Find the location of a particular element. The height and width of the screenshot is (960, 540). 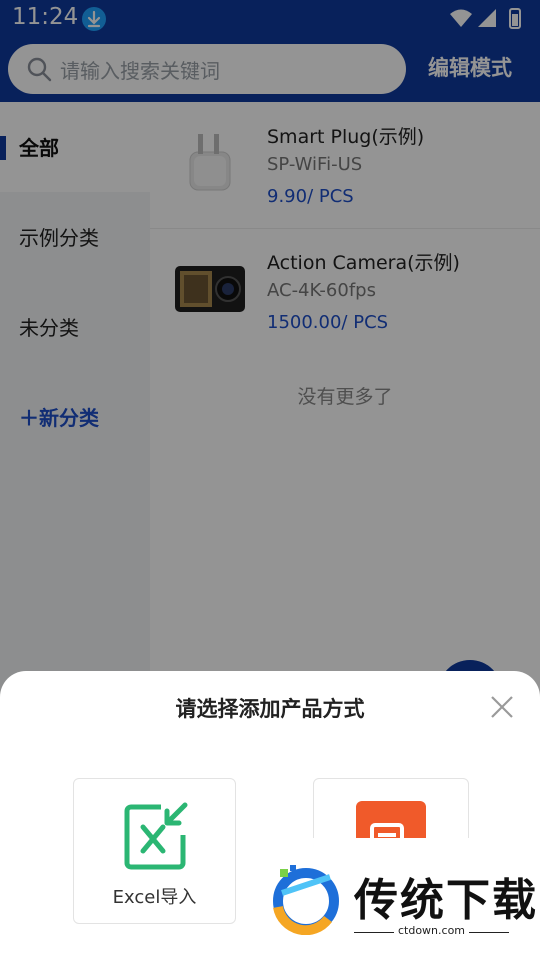

watermark-title: 传统下载 is located at coordinates (446, 900).